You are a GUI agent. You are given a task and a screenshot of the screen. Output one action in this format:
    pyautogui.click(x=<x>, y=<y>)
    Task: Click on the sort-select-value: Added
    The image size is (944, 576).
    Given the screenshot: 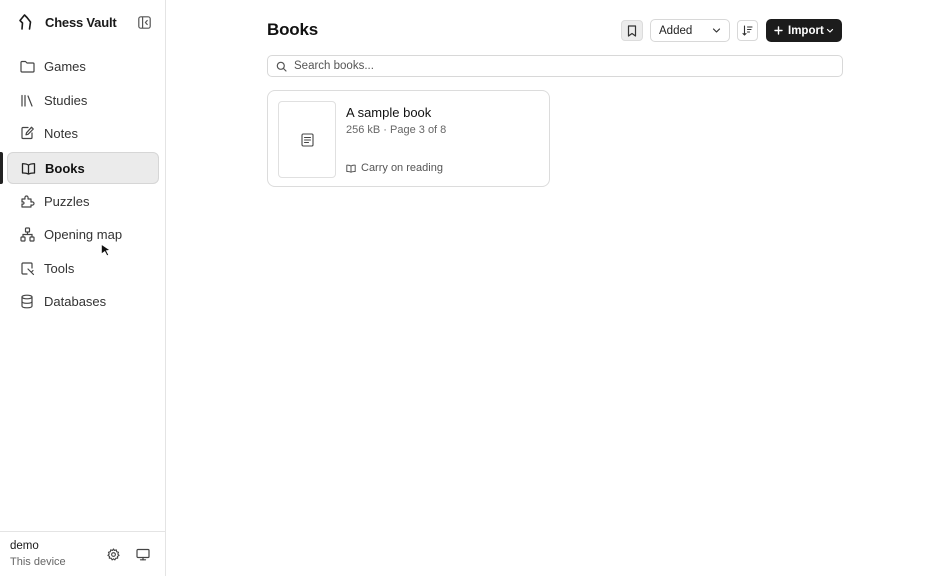 What is the action you would take?
    pyautogui.click(x=676, y=30)
    